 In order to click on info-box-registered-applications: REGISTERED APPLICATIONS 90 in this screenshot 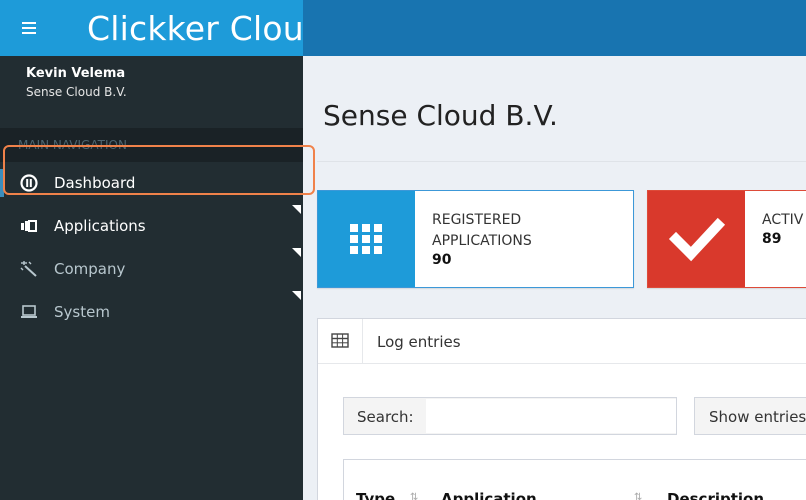, I will do `click(475, 239)`.